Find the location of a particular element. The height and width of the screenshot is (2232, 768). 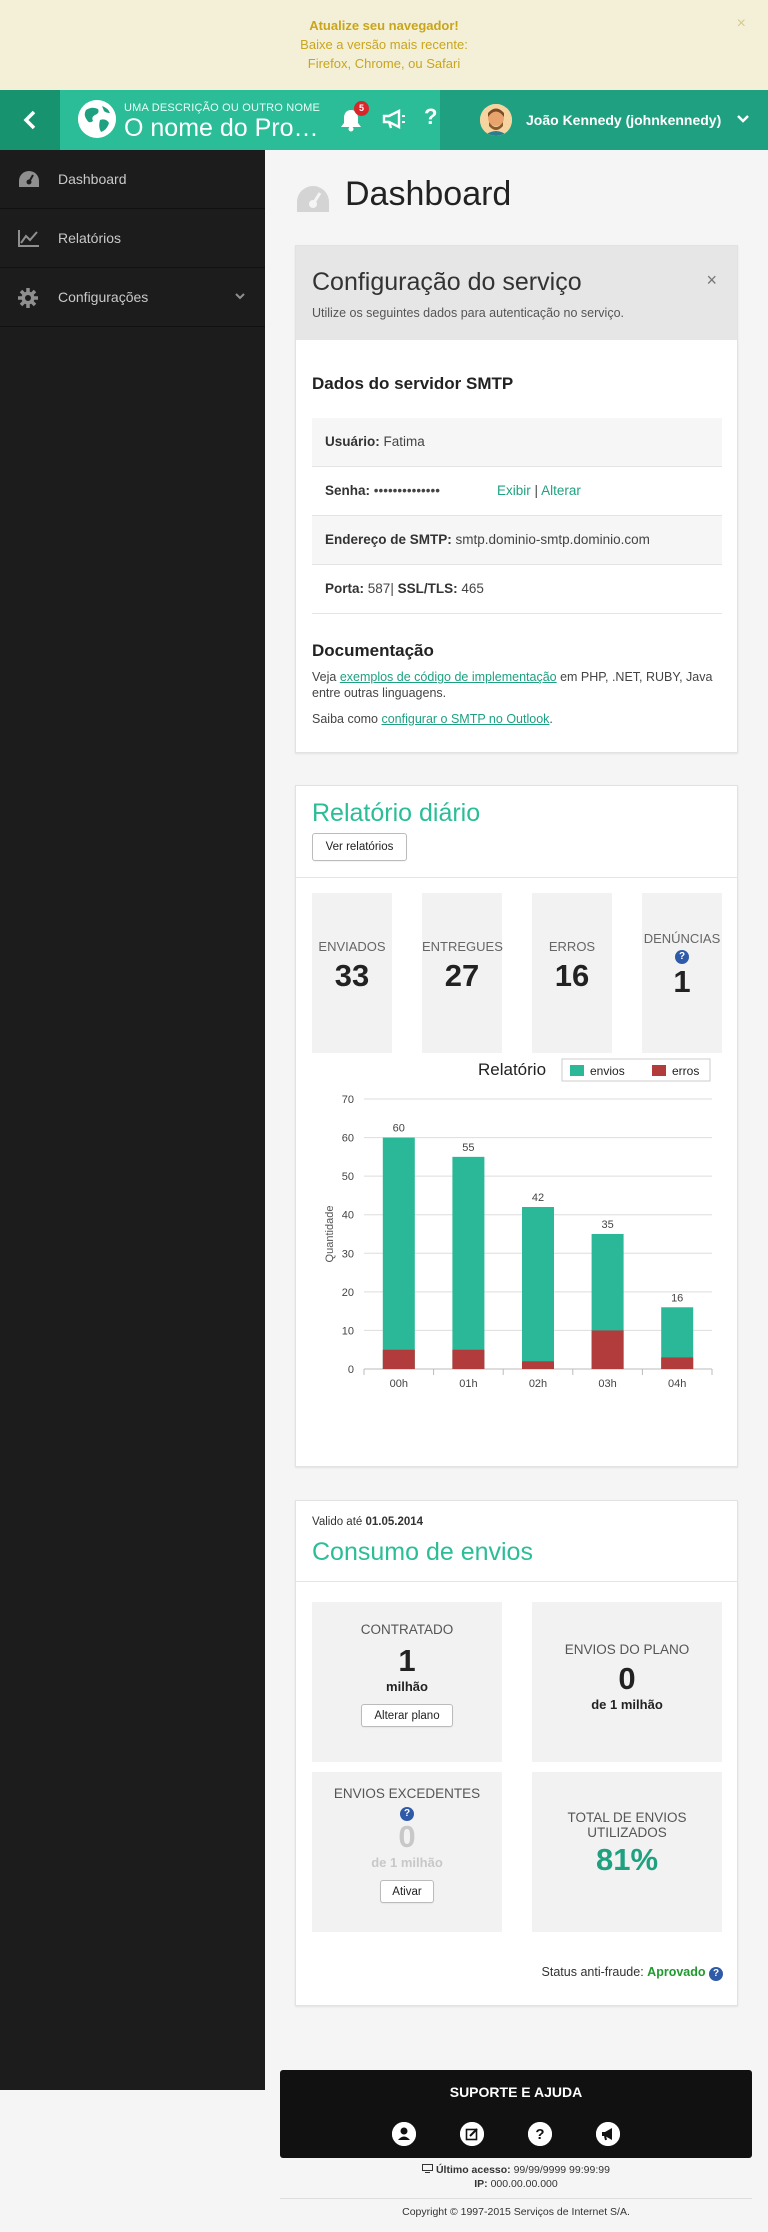

y-tick-label: 10 is located at coordinates (348, 1331).